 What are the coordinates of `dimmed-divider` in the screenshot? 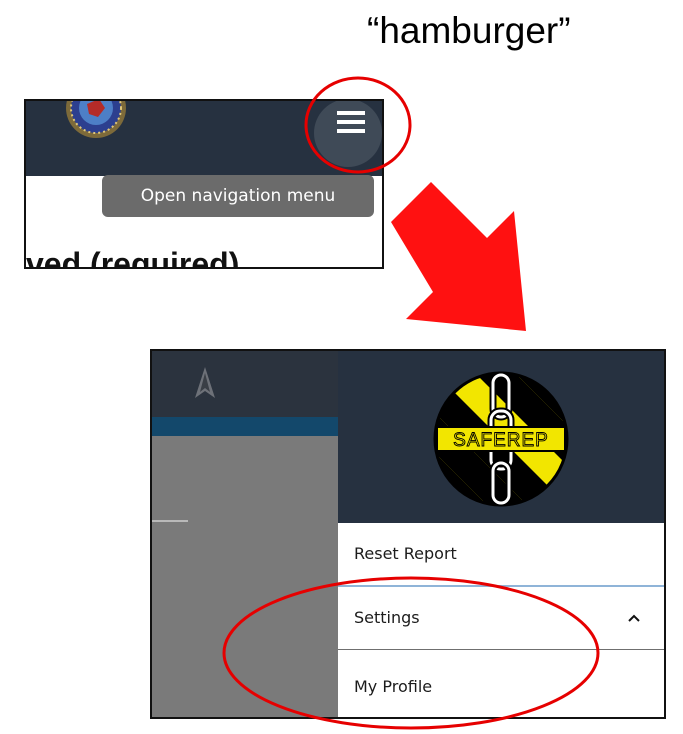 It's located at (170, 521).